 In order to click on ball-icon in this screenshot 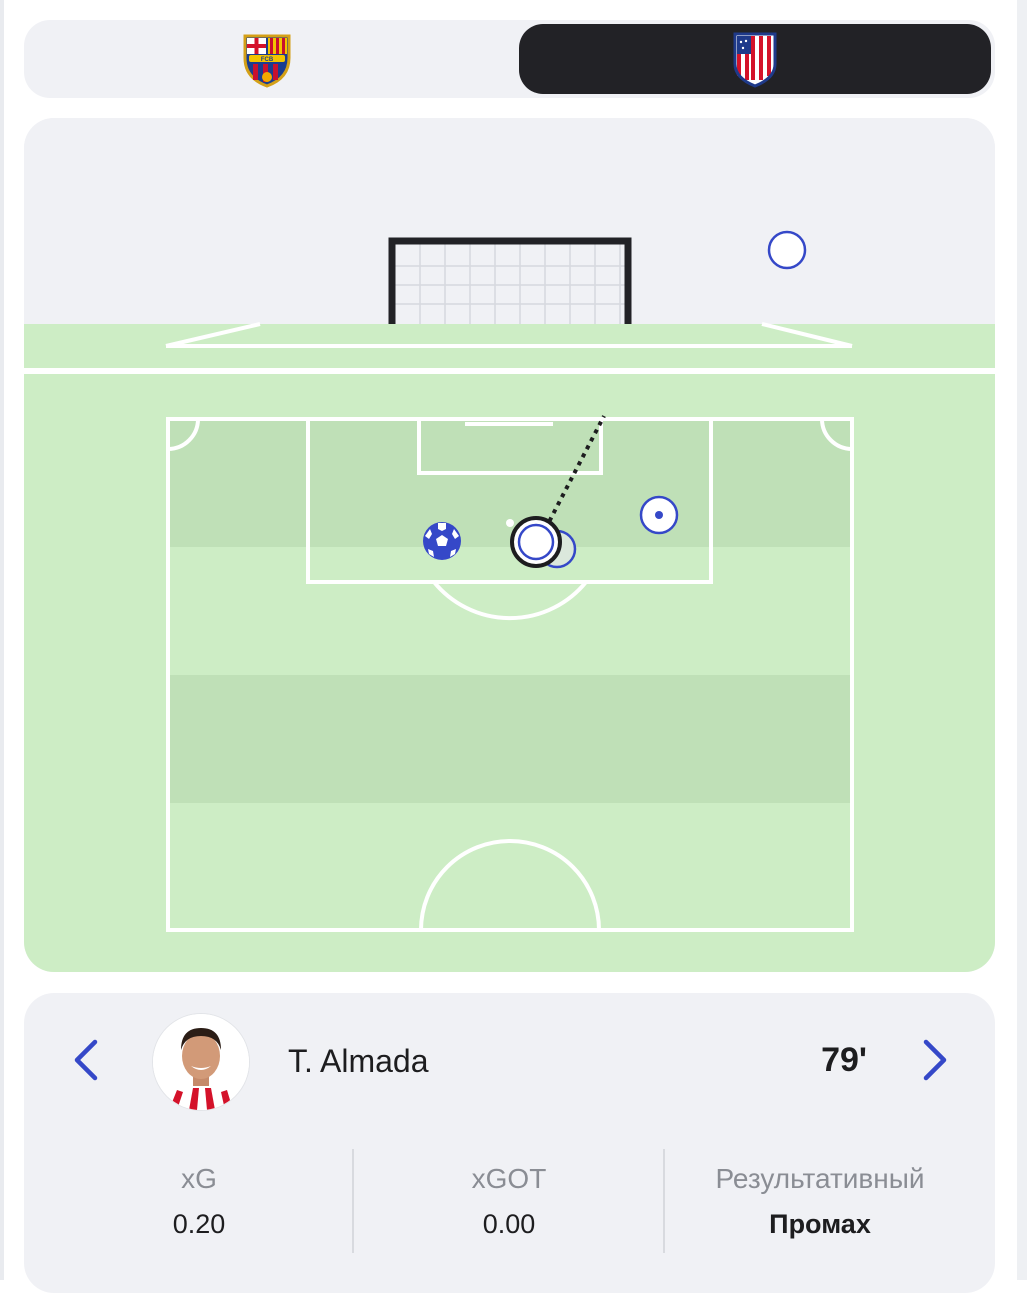, I will do `click(442, 541)`.